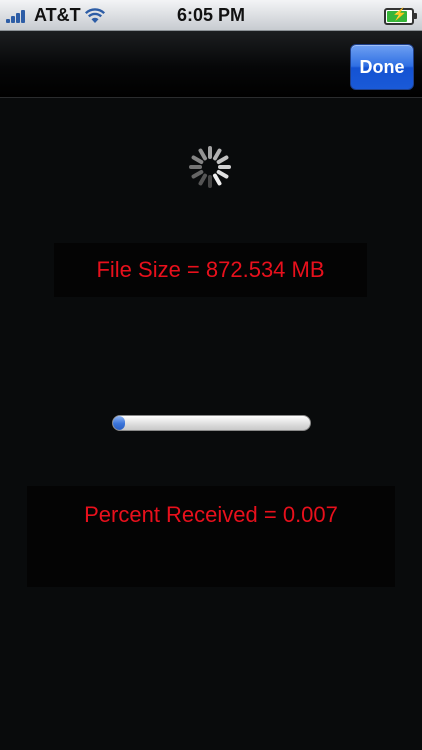 Image resolution: width=422 pixels, height=750 pixels. I want to click on download-progress-bar, so click(211, 423).